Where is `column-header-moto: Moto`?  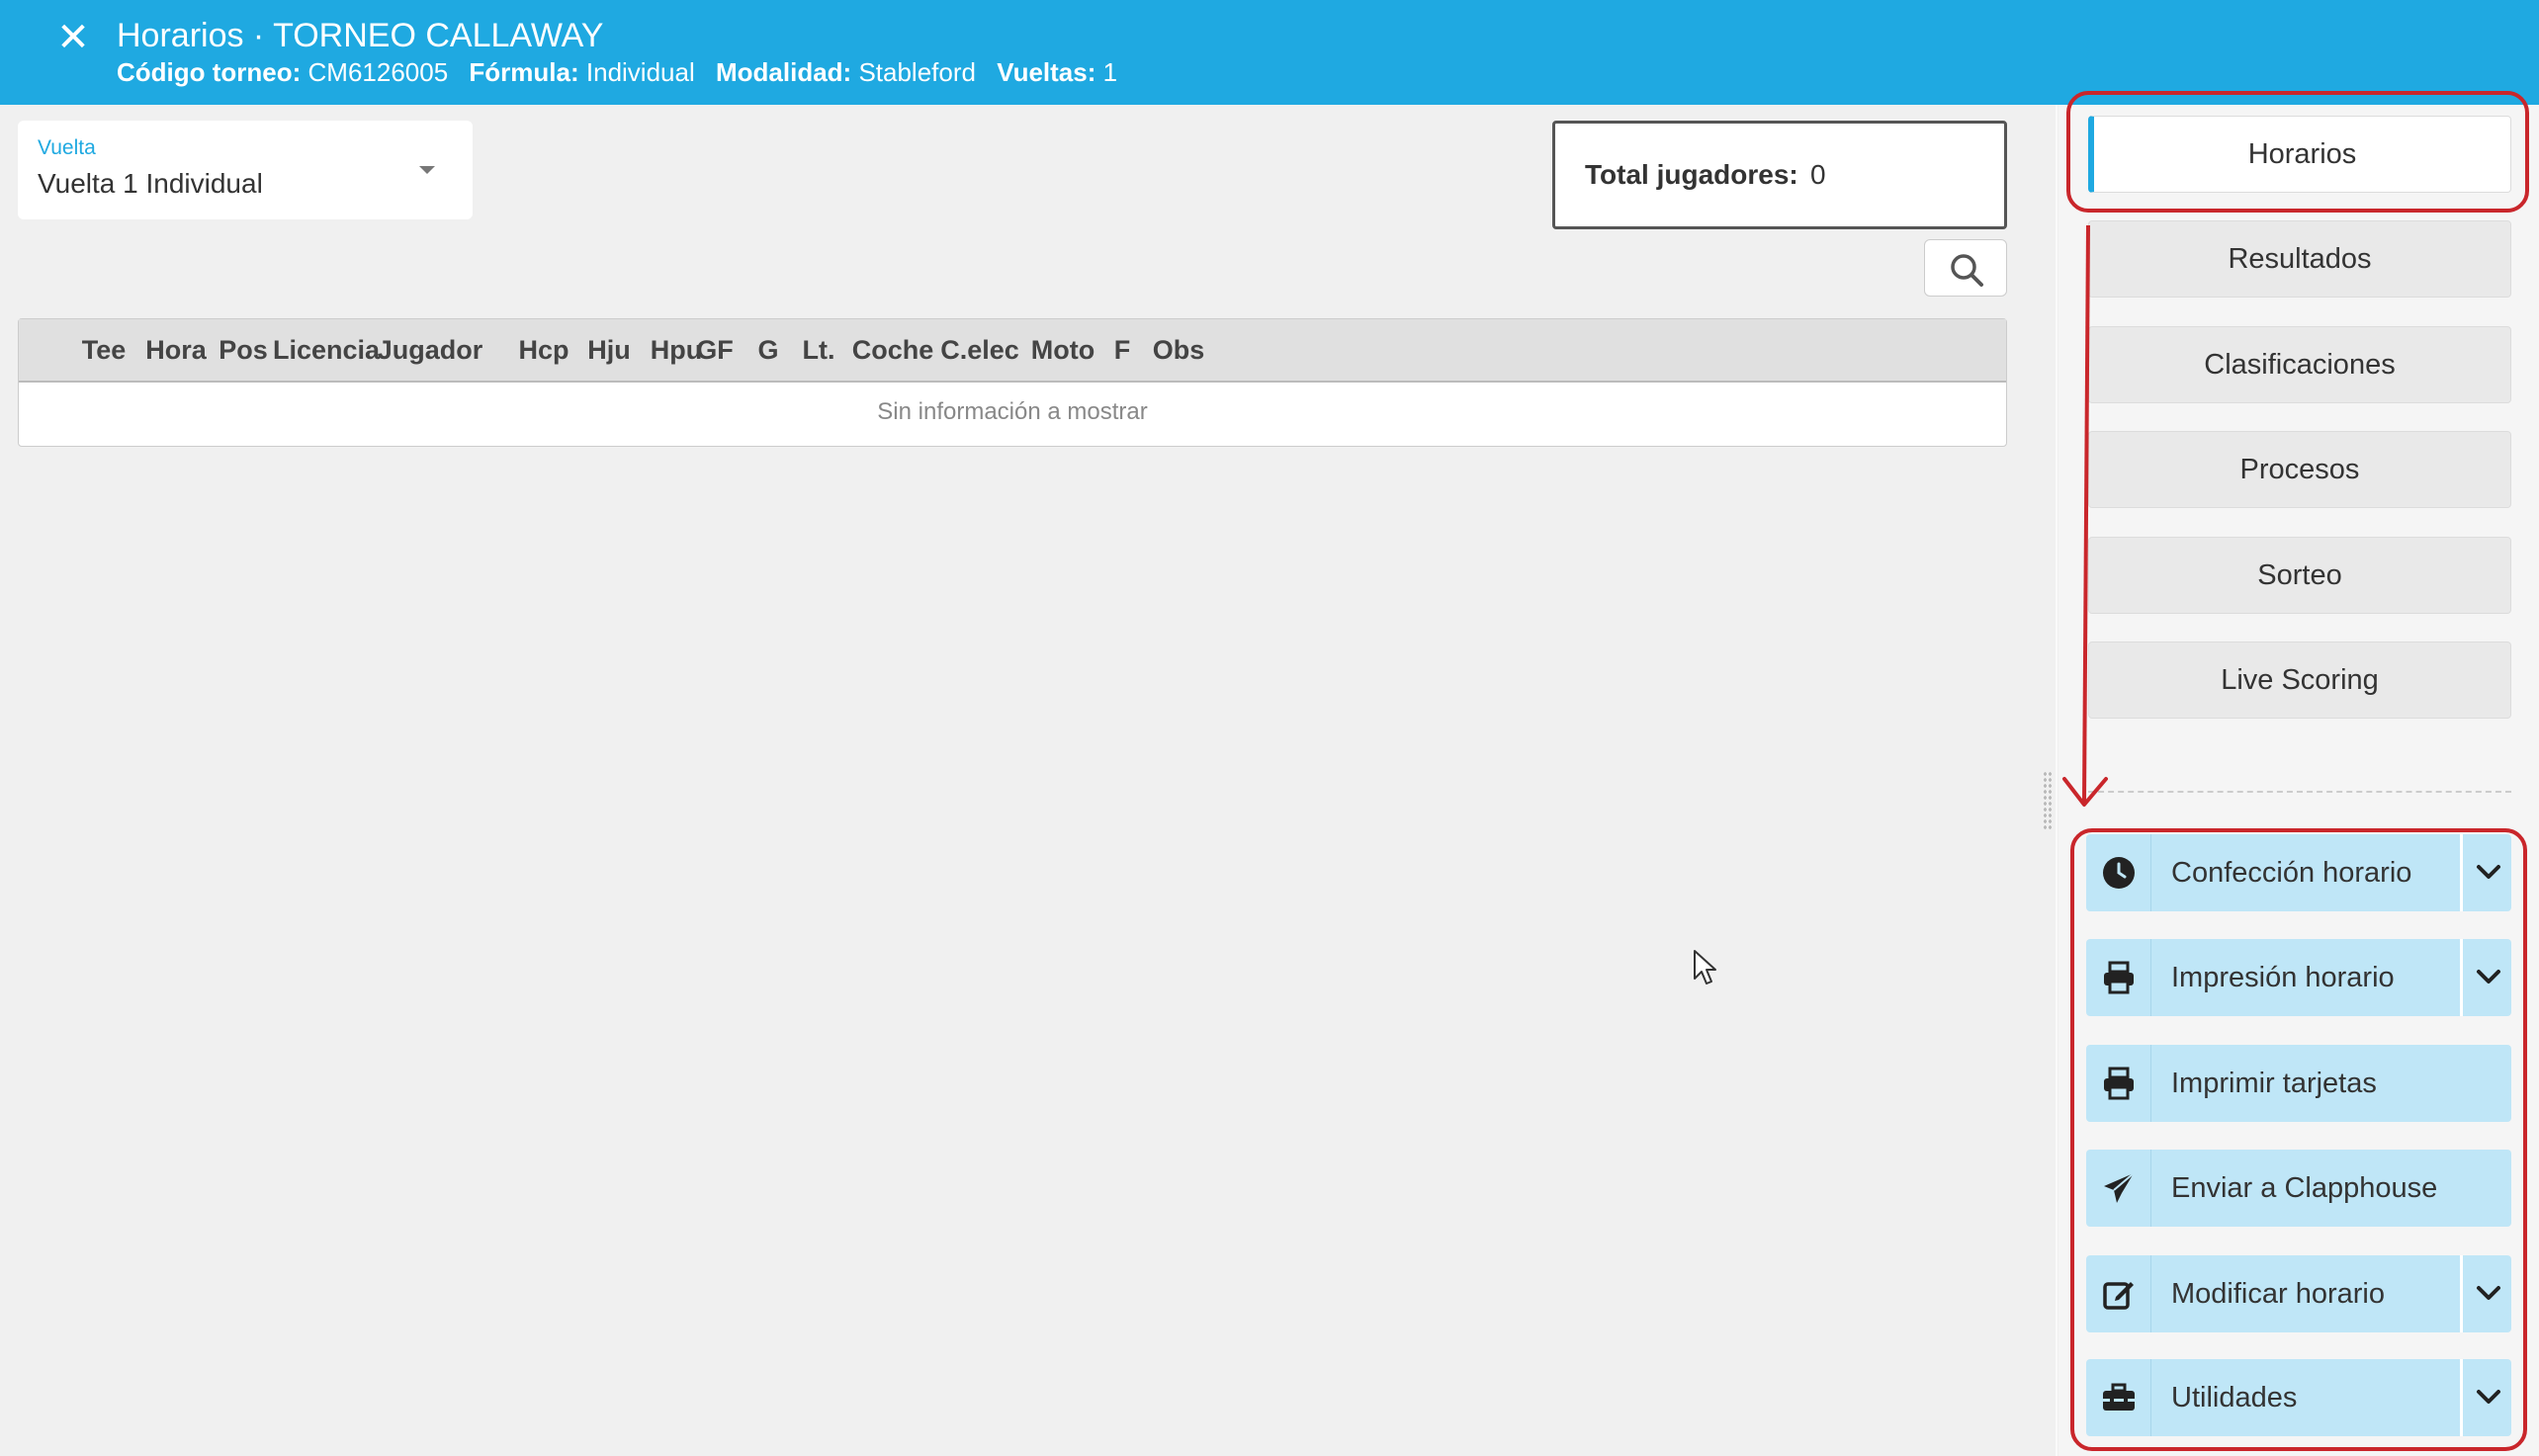 column-header-moto: Moto is located at coordinates (1062, 350).